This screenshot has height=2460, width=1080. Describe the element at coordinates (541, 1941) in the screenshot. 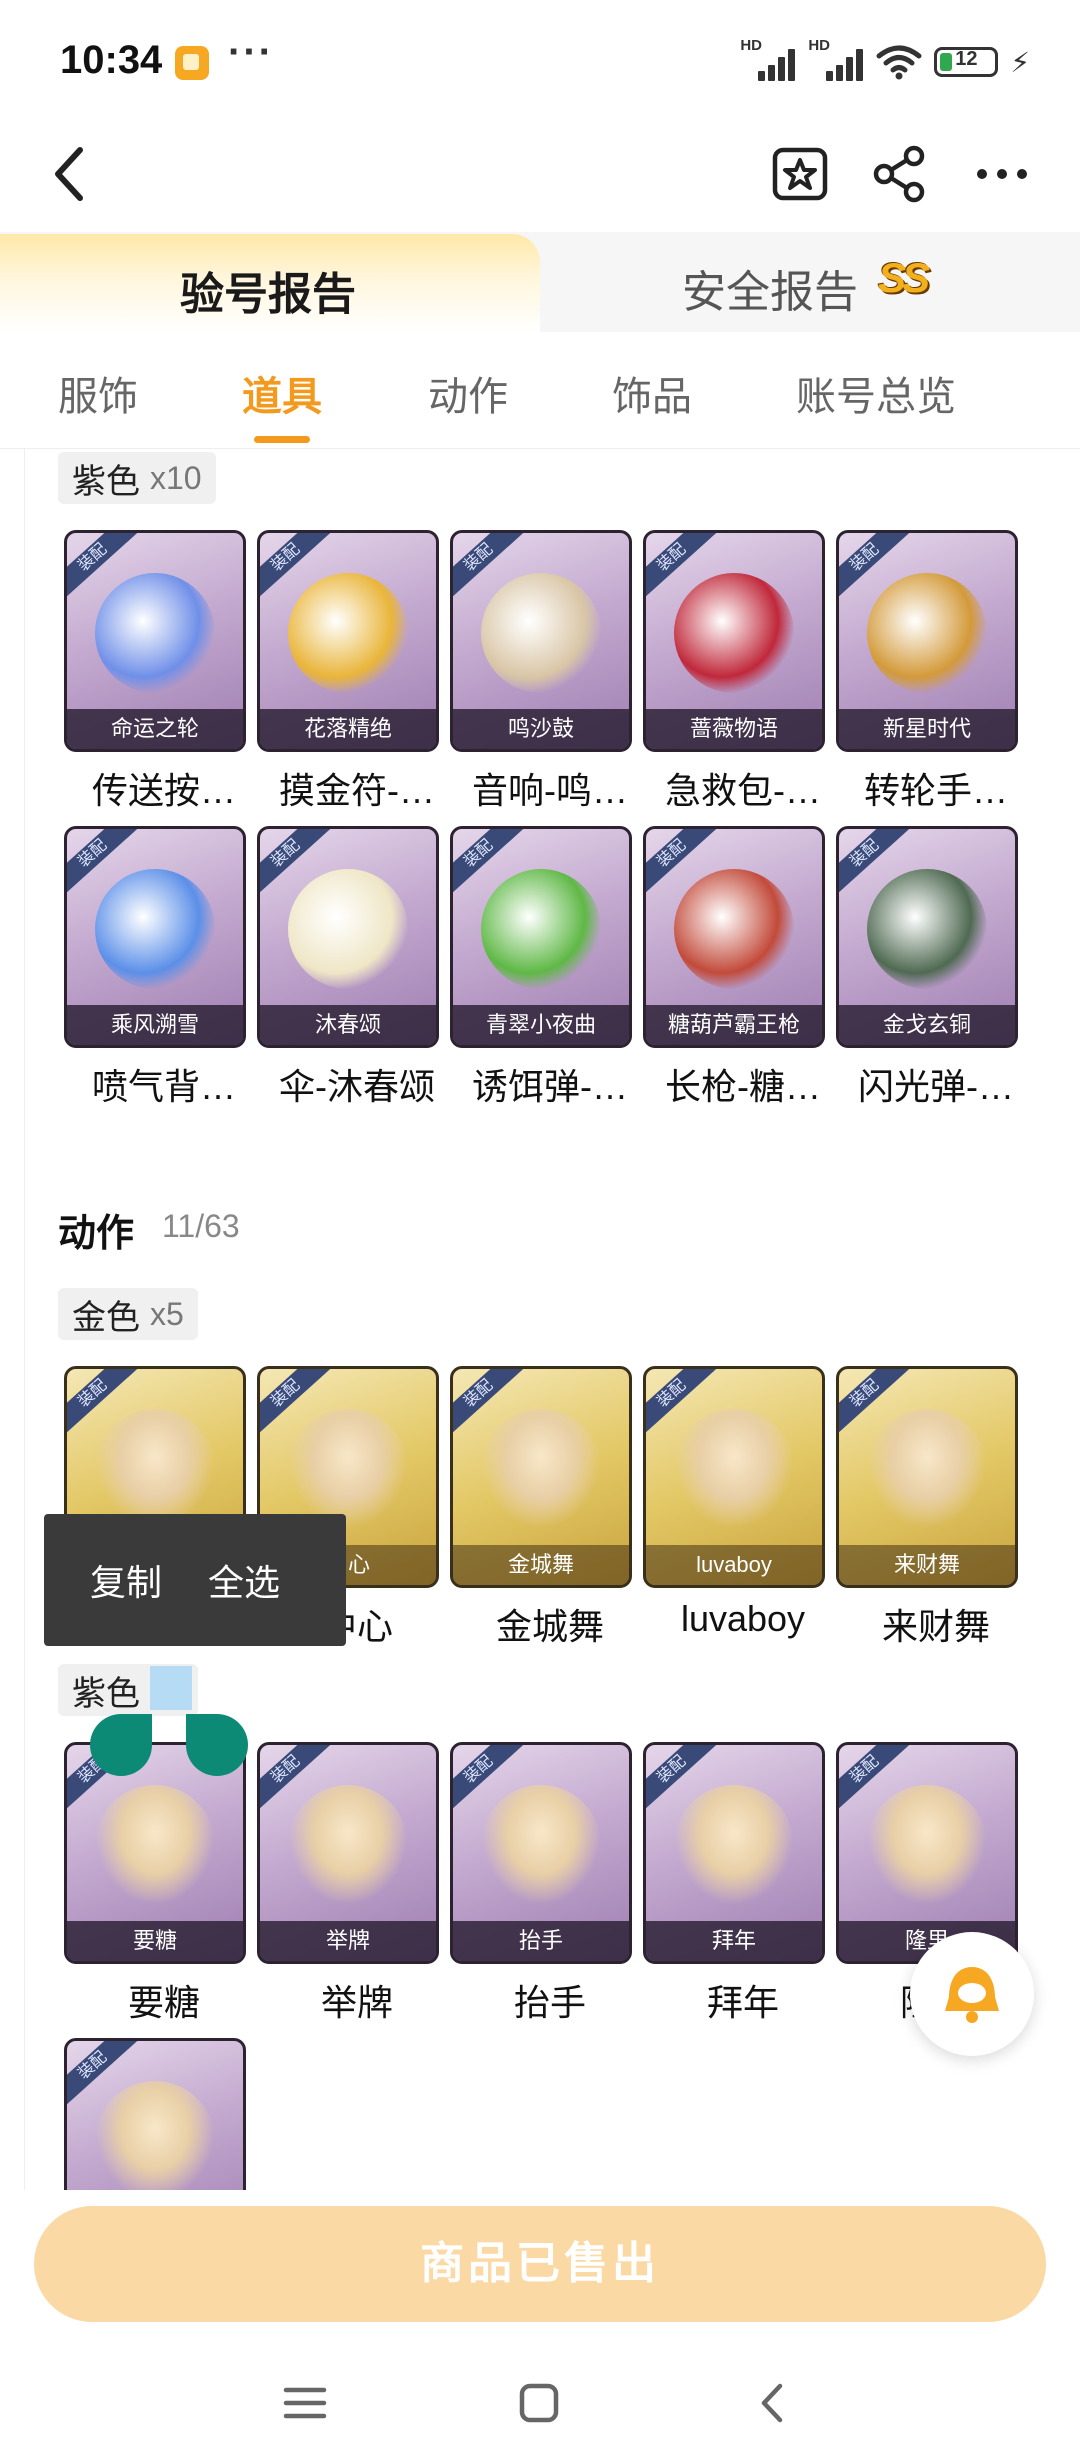

I see `item-caption: 抬手` at that location.